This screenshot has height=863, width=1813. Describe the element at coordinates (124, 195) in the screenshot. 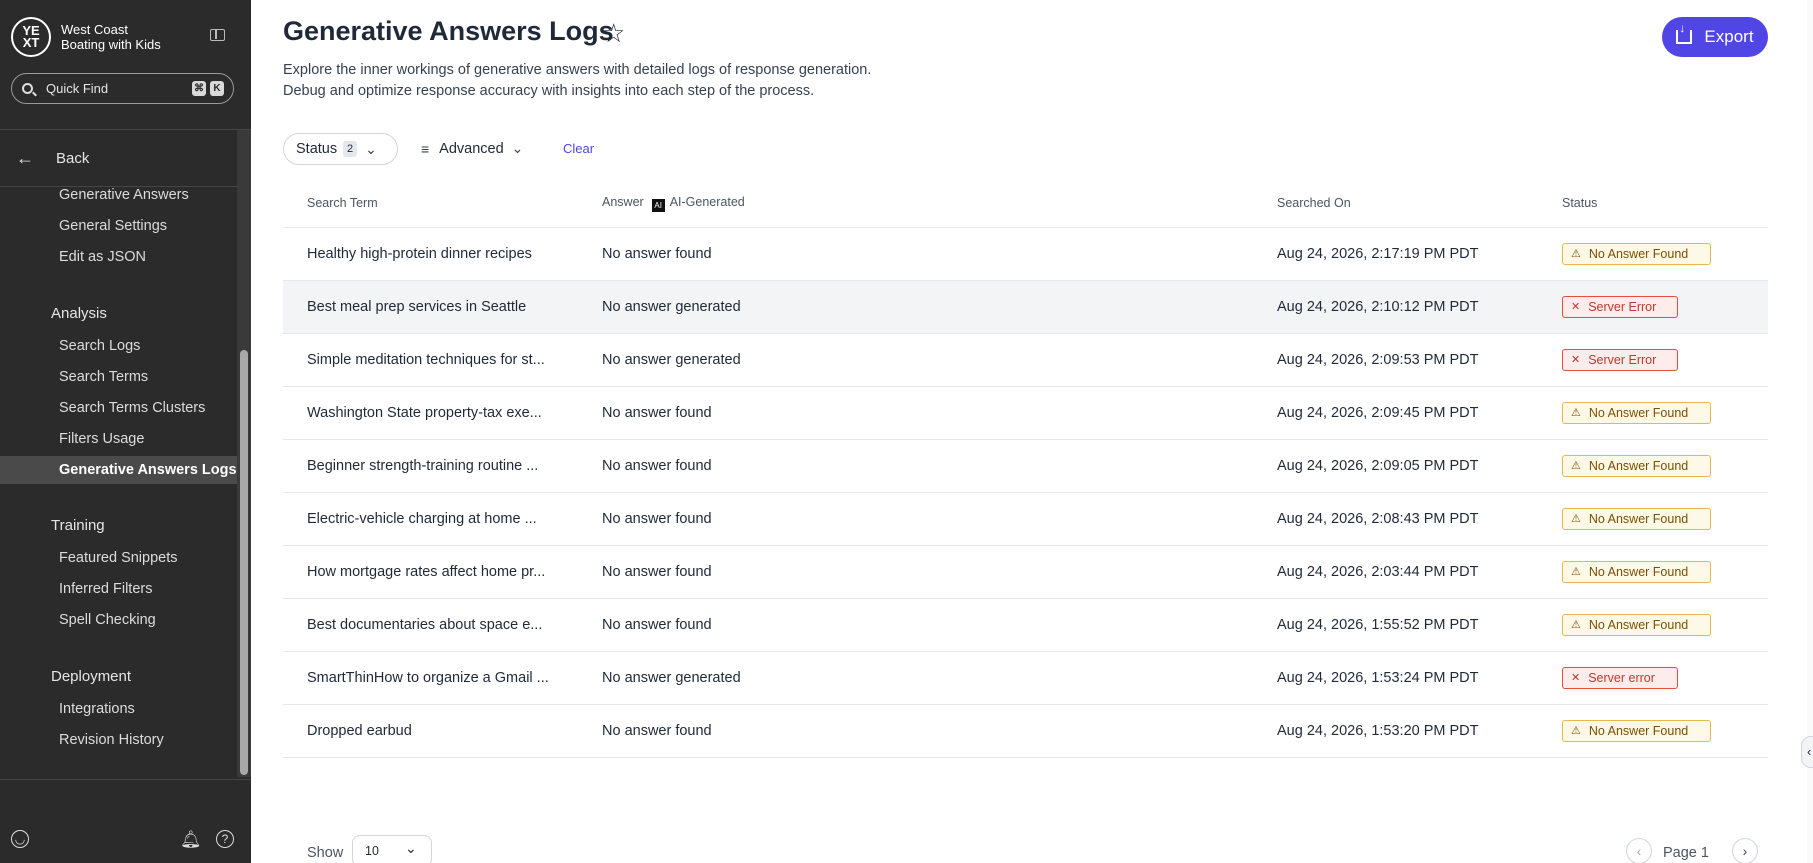

I see `nav-generative-answers: Generative Answers` at that location.